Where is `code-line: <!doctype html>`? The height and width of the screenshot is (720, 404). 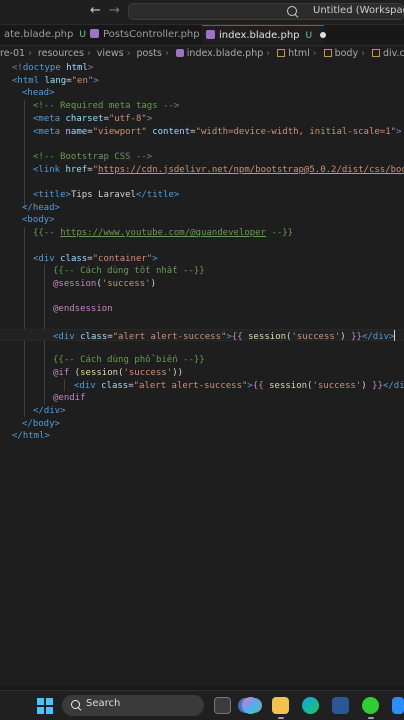
code-line: <!doctype html> is located at coordinates (53, 68).